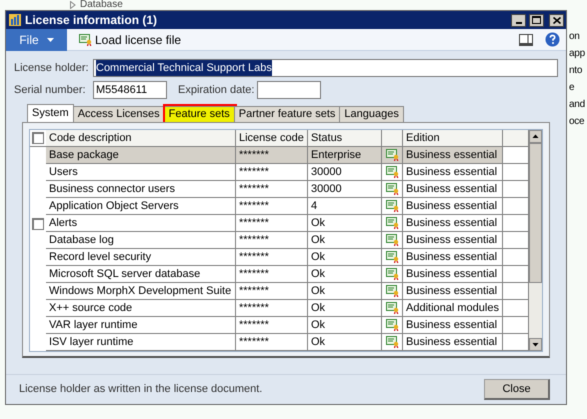 This screenshot has height=419, width=587. I want to click on scroll-bar, so click(535, 240).